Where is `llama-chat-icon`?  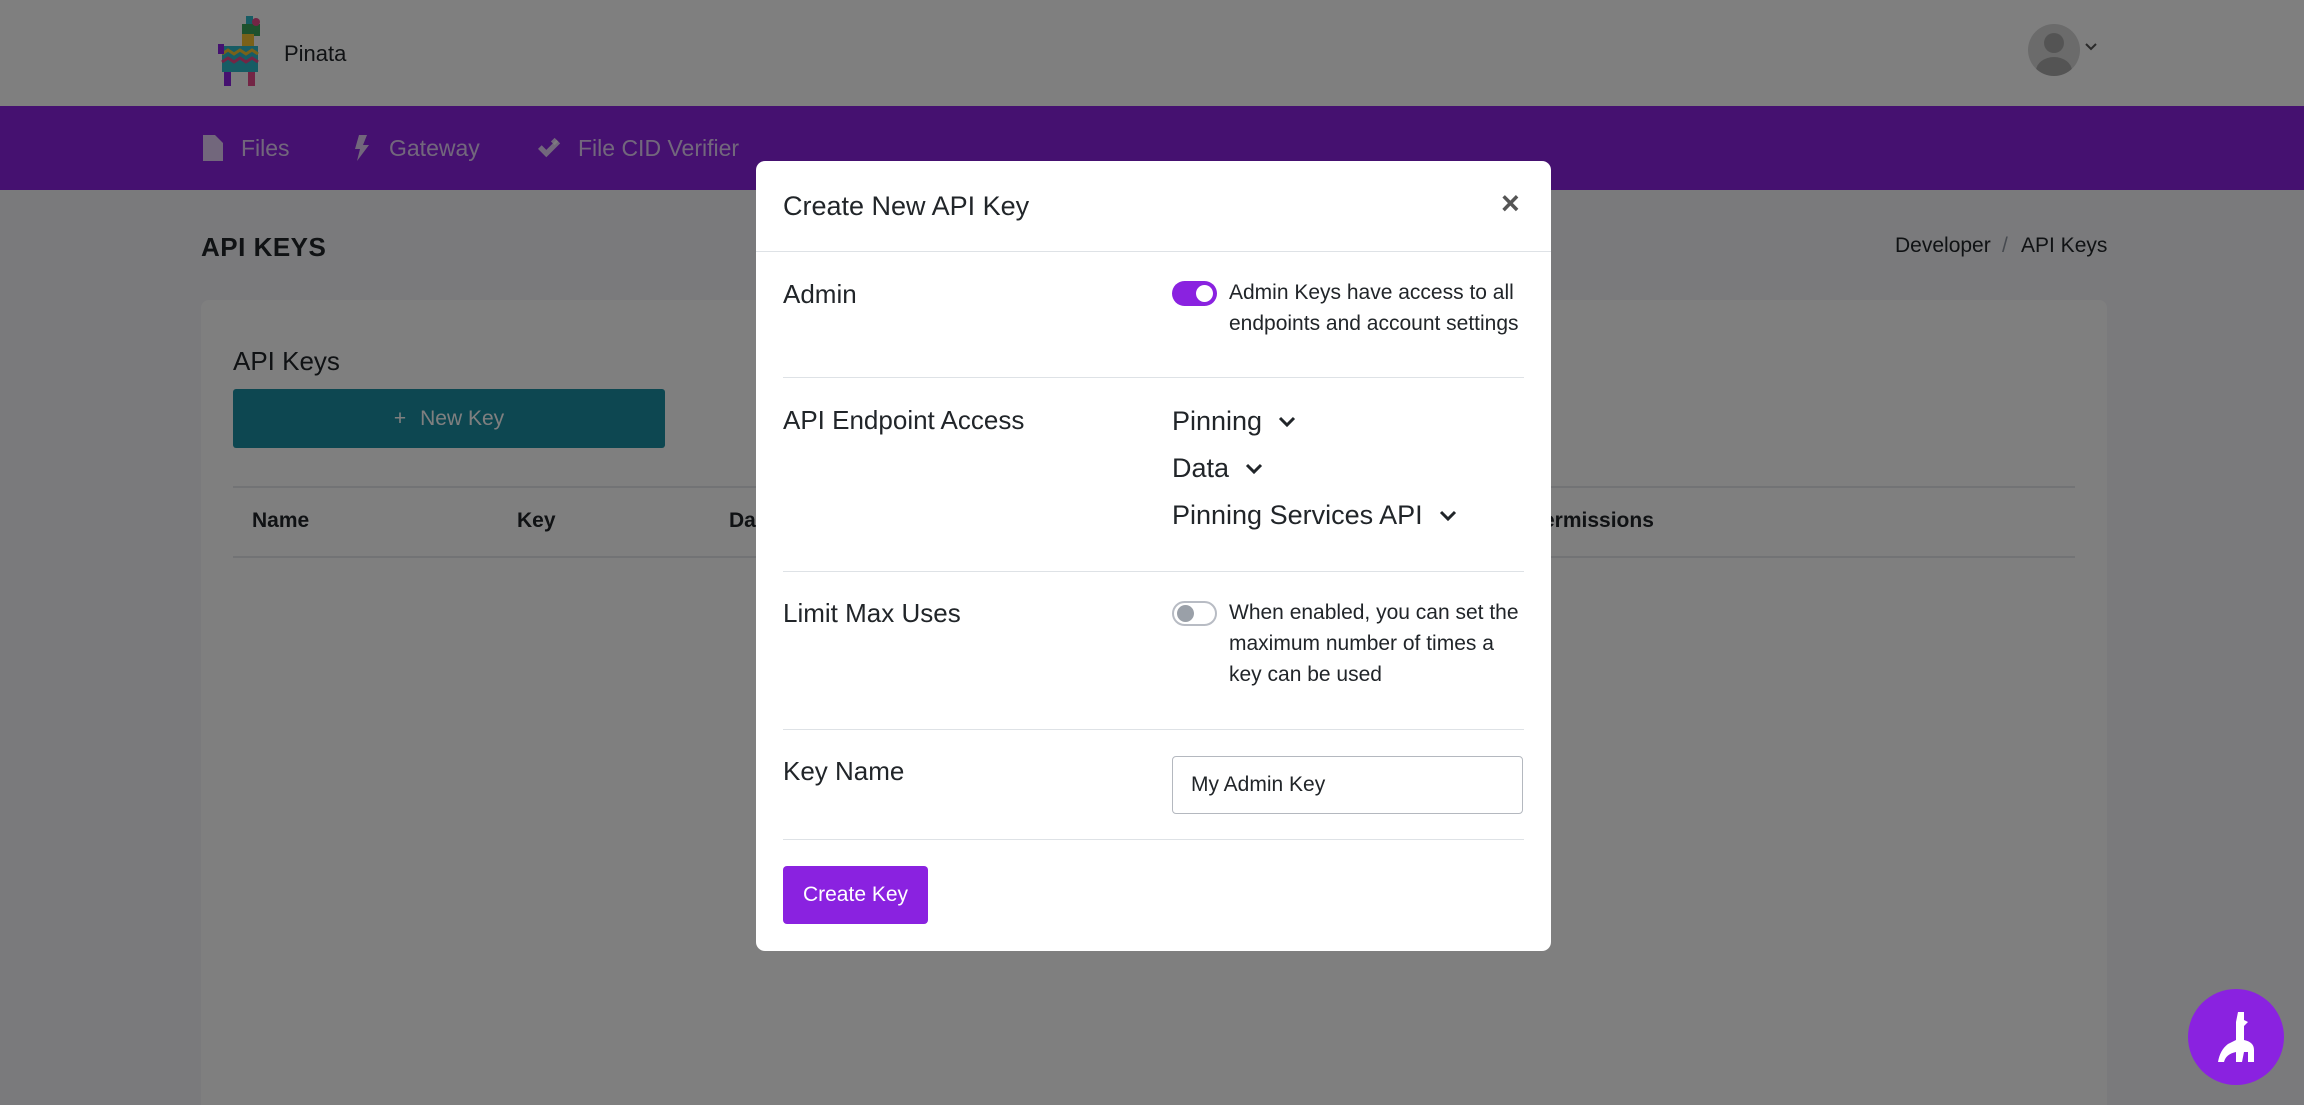
llama-chat-icon is located at coordinates (2236, 1037).